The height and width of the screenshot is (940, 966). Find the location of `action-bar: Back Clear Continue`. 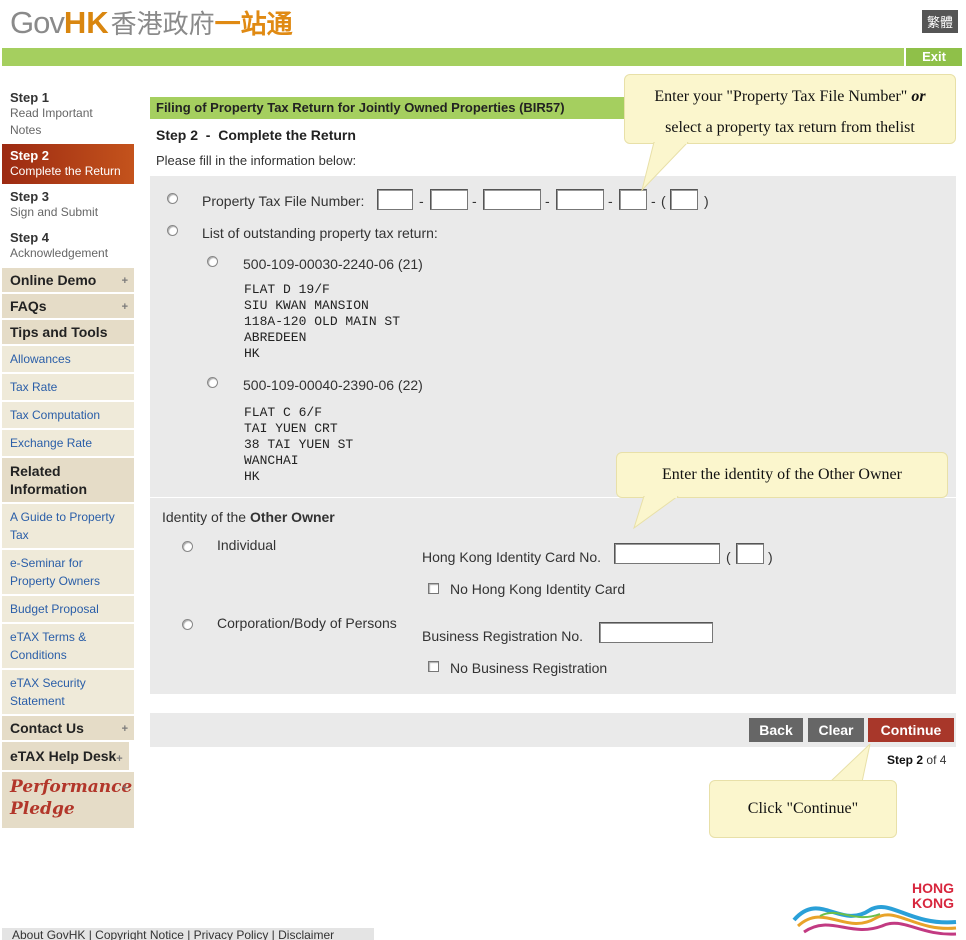

action-bar: Back Clear Continue is located at coordinates (553, 730).